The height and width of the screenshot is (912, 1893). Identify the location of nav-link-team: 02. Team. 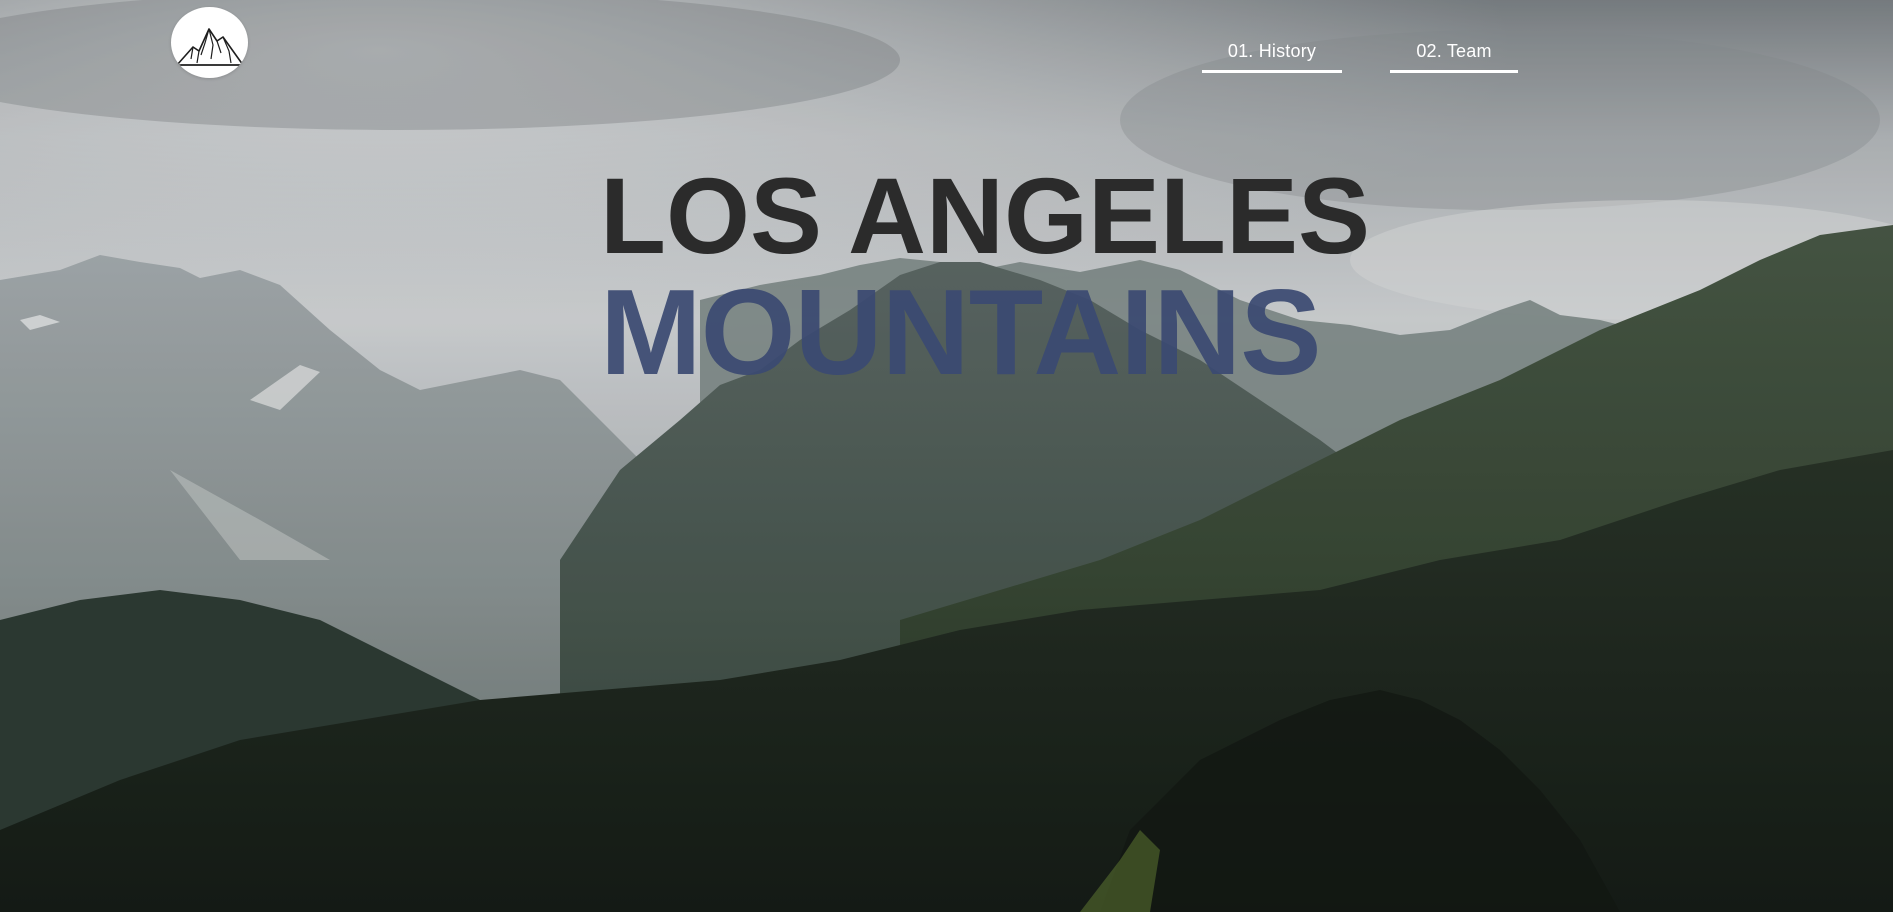
(1454, 56).